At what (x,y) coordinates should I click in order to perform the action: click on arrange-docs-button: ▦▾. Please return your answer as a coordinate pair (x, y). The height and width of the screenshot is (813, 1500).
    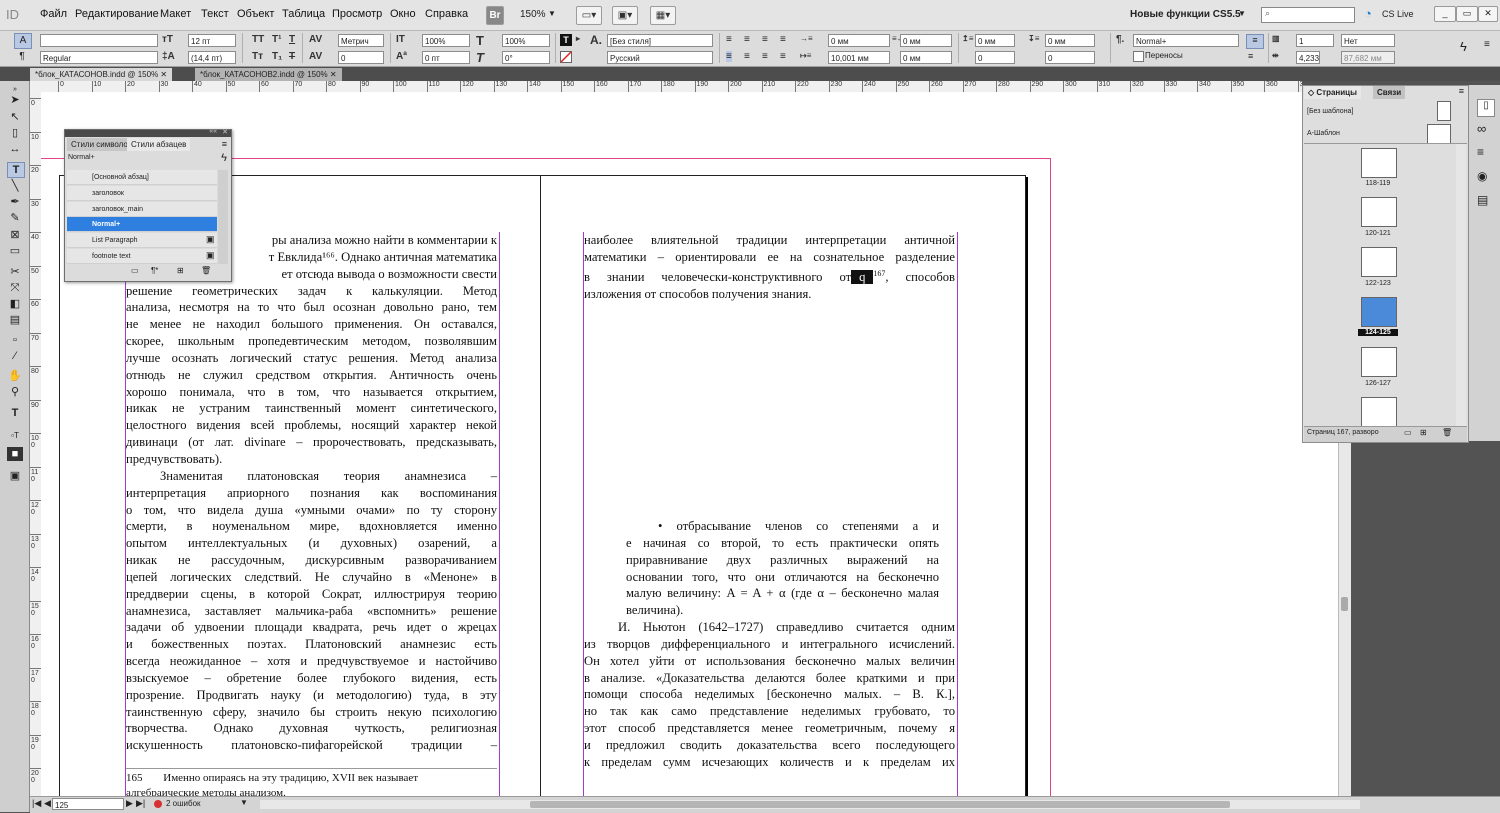
    Looking at the image, I should click on (663, 15).